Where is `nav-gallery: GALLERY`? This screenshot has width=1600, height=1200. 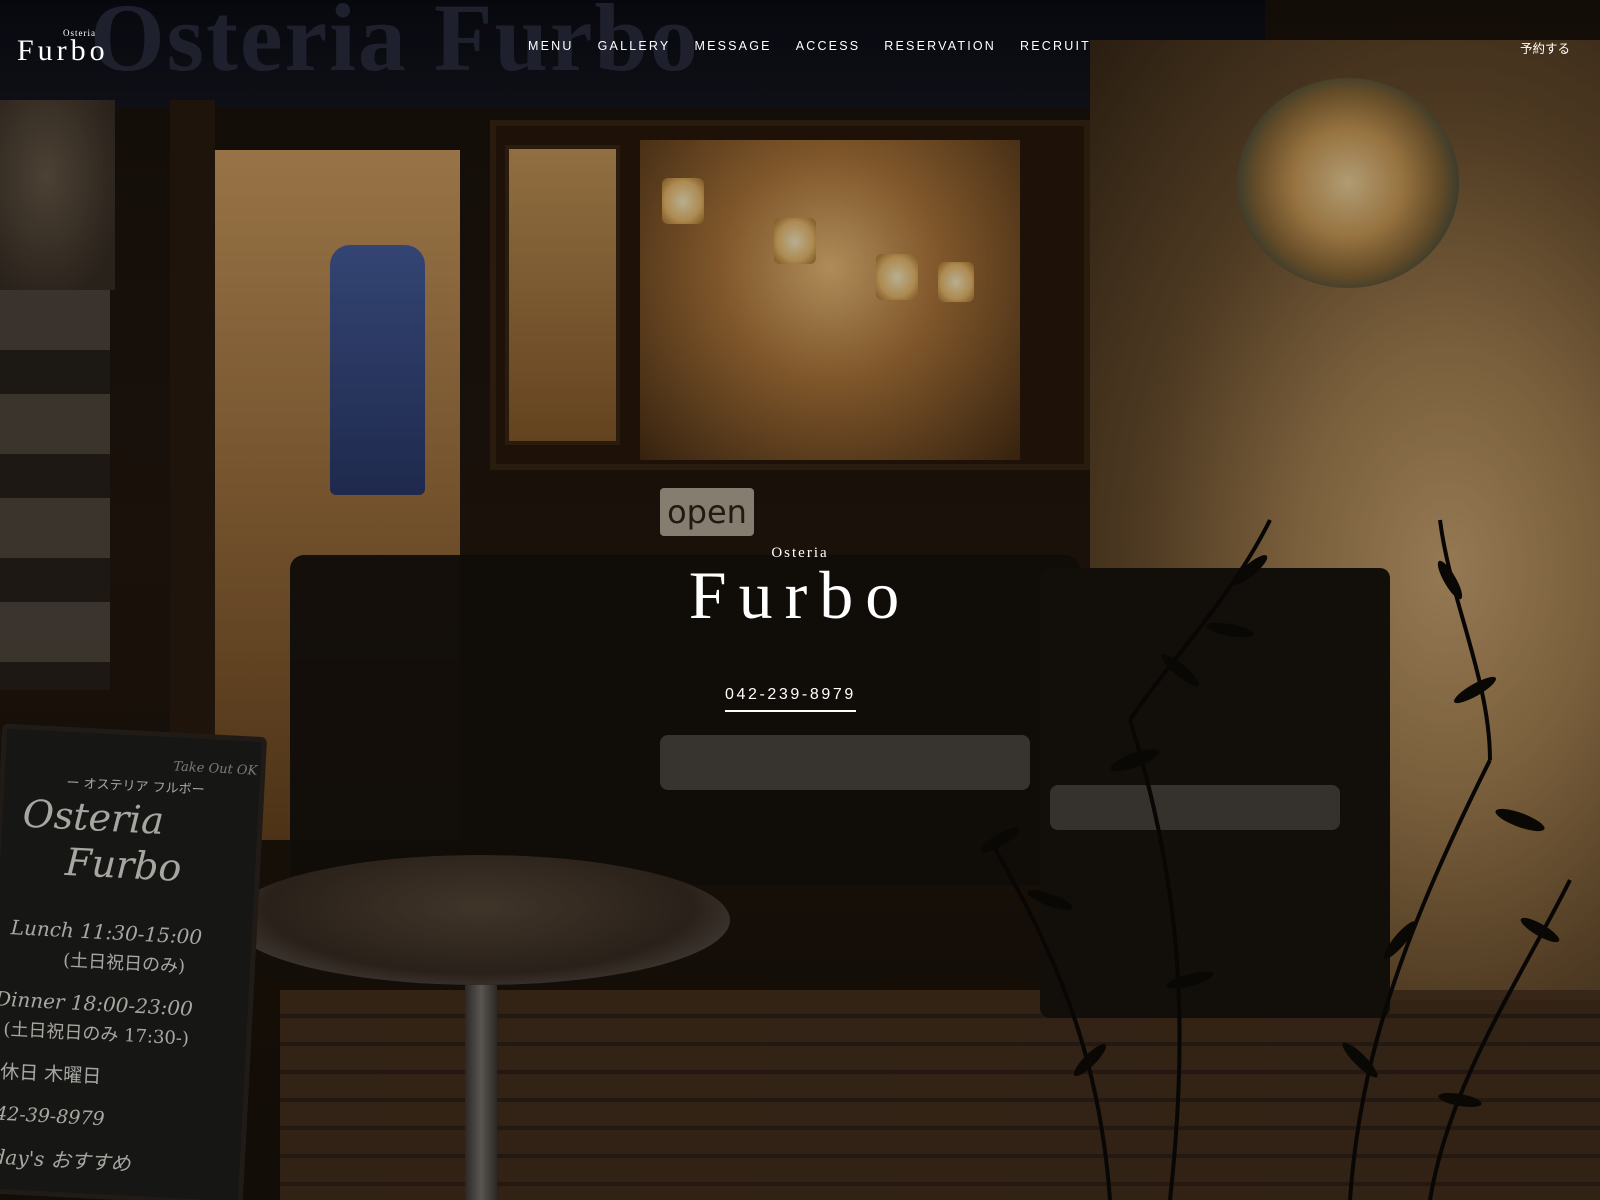
nav-gallery: GALLERY is located at coordinates (634, 46).